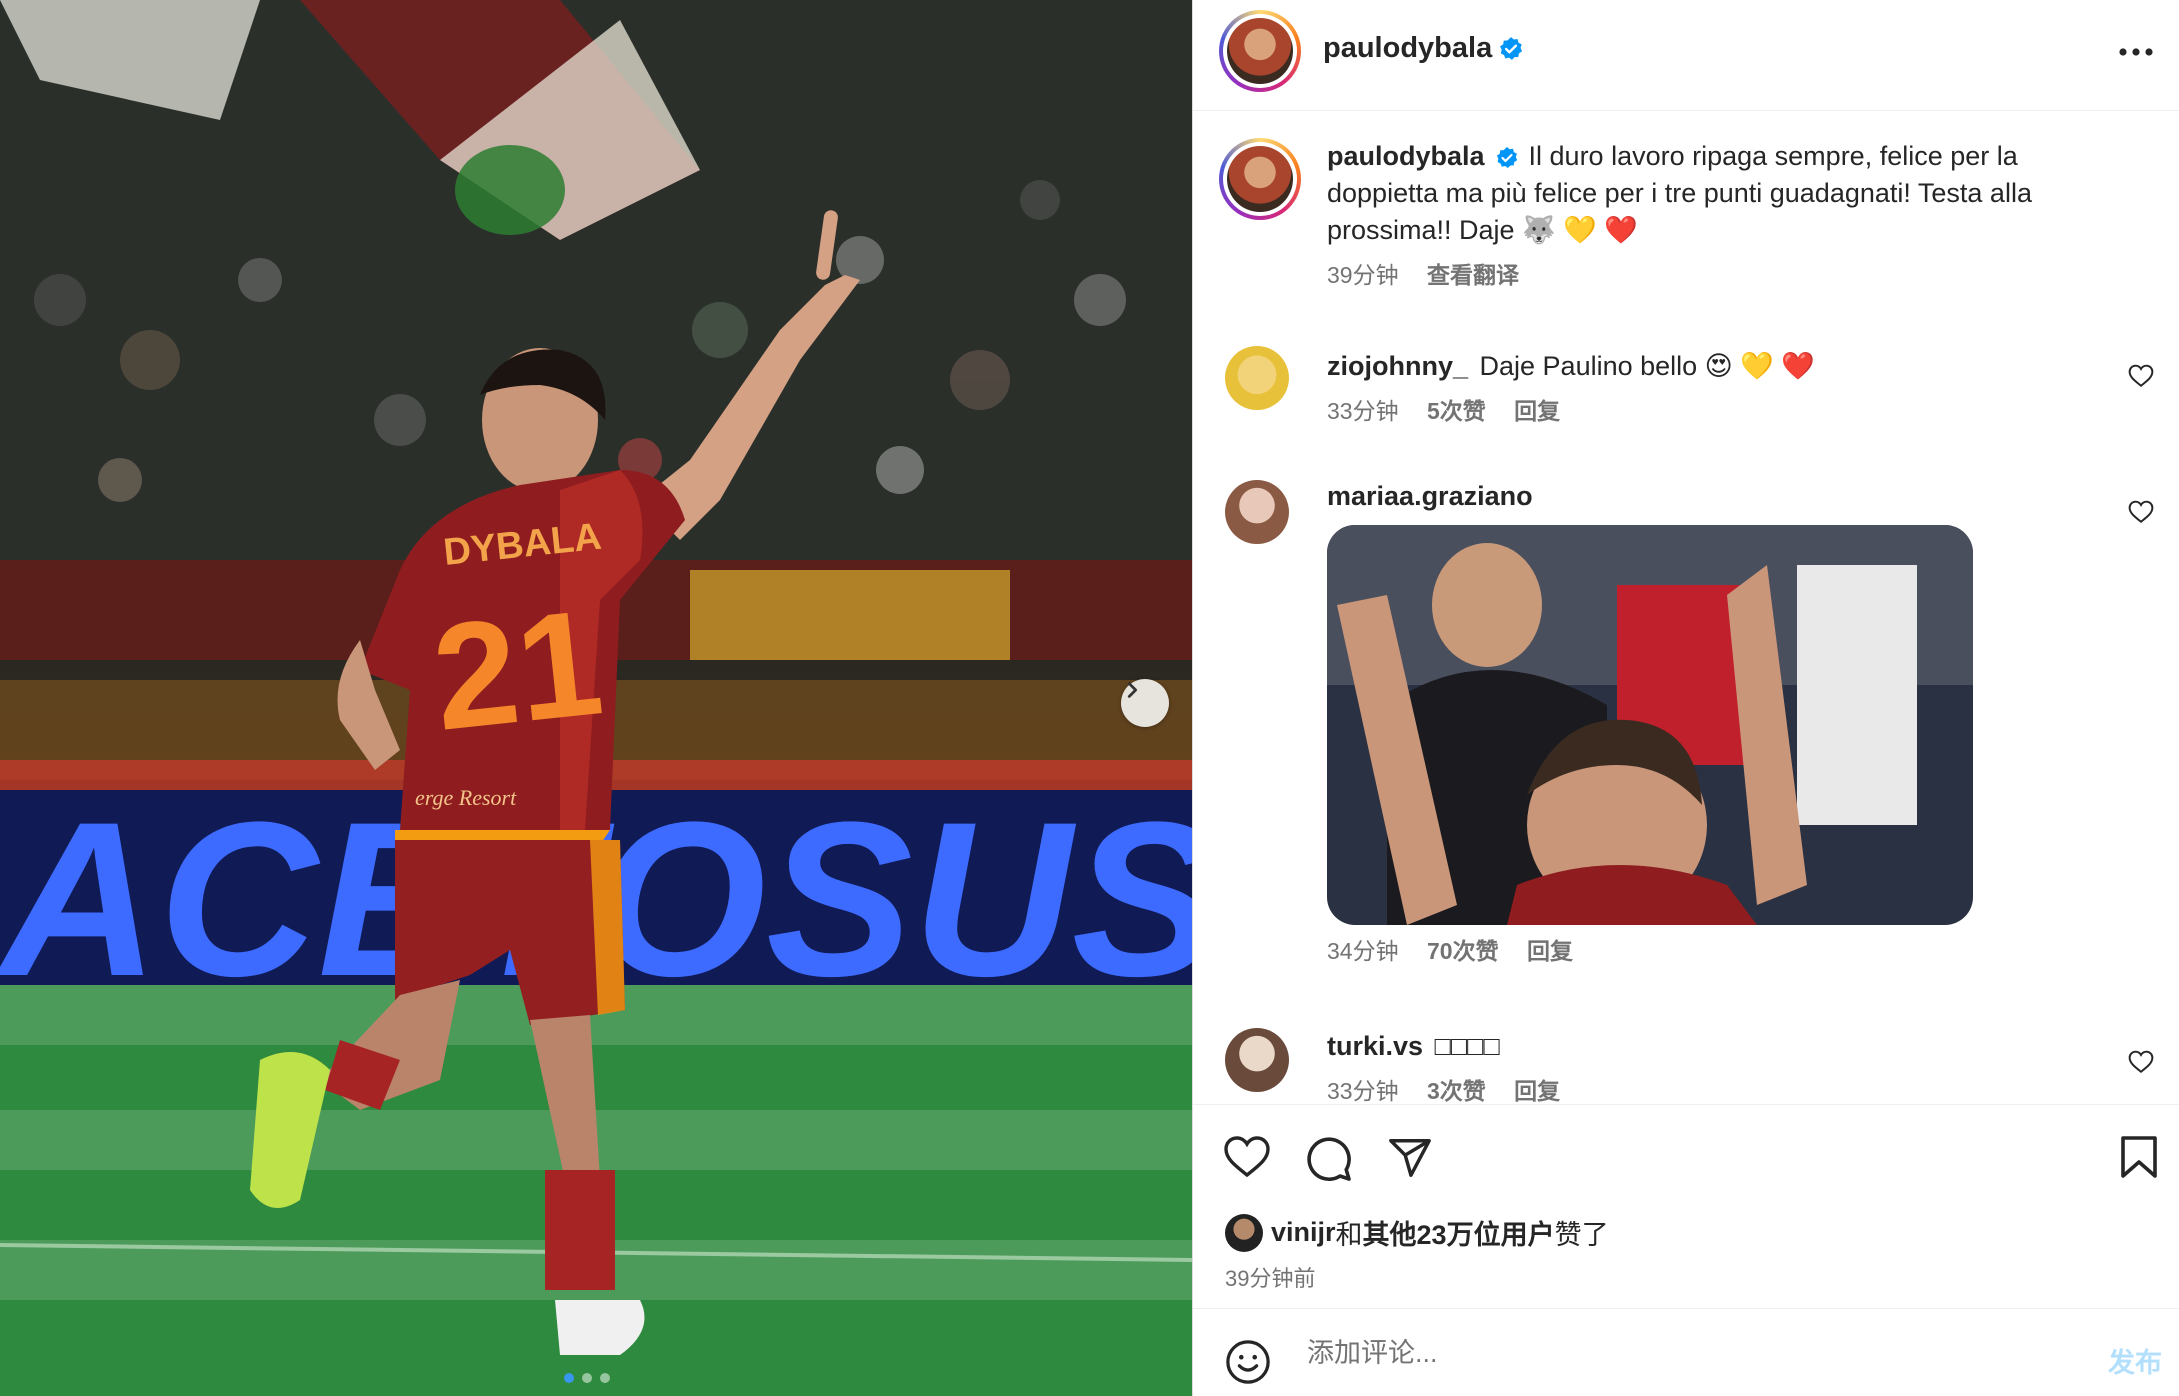 The width and height of the screenshot is (2179, 1396). I want to click on jersey-number: 21, so click(518, 669).